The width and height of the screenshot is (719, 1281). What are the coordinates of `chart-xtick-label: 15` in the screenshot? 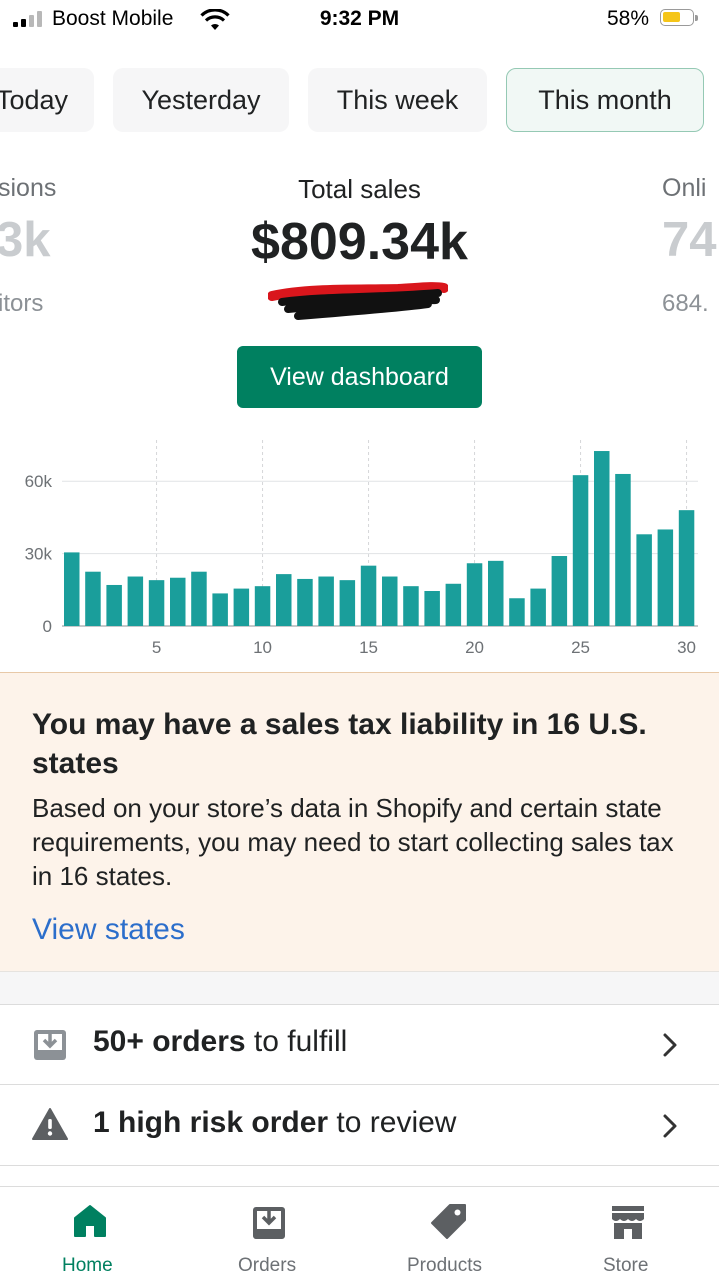 It's located at (368, 647).